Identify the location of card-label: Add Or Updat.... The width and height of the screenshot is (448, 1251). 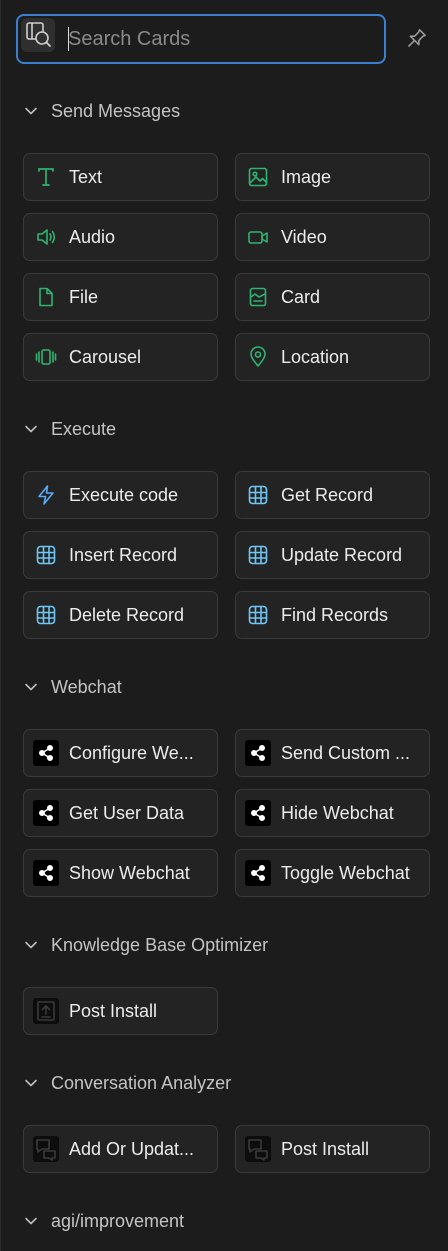
(132, 1148).